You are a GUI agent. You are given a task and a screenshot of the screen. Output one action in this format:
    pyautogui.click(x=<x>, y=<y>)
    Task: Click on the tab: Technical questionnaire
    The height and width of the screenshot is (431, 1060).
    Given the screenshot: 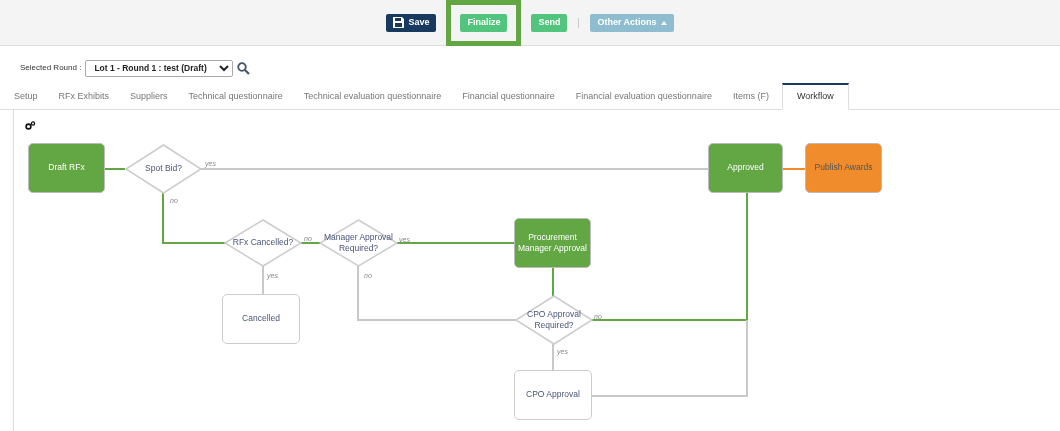 What is the action you would take?
    pyautogui.click(x=235, y=100)
    